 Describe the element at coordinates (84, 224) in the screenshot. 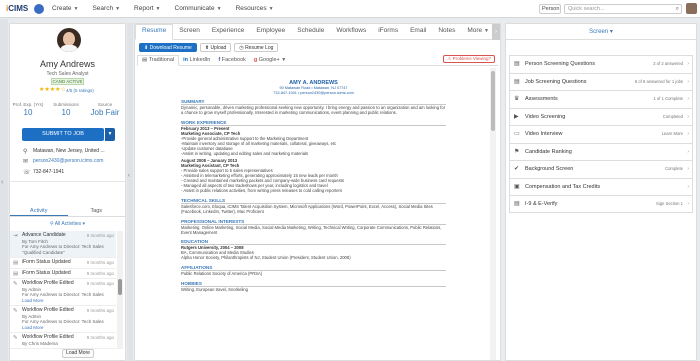

I see `chevron-down-icon: ▾` at that location.